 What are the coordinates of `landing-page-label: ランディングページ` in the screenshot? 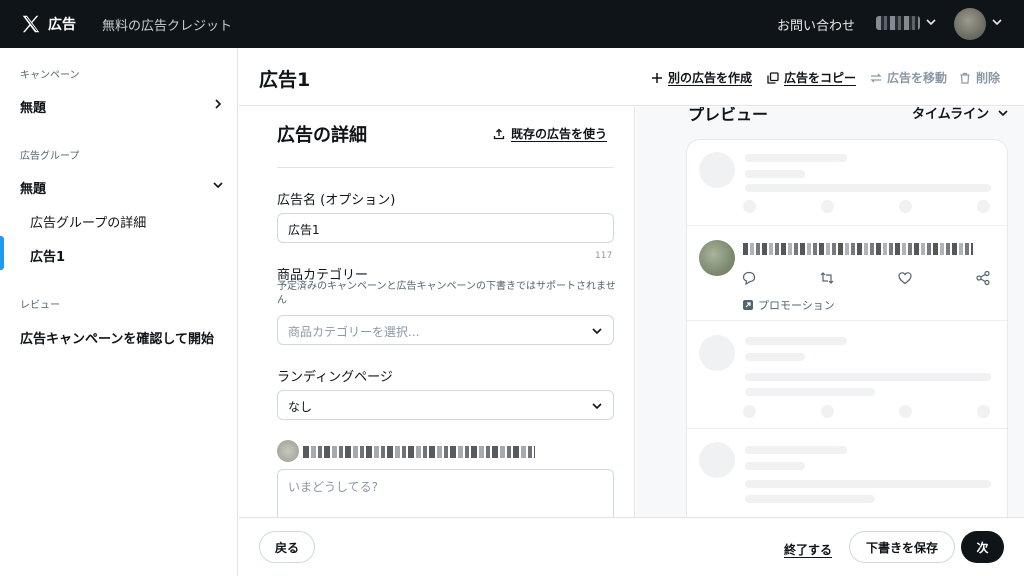 It's located at (335, 377).